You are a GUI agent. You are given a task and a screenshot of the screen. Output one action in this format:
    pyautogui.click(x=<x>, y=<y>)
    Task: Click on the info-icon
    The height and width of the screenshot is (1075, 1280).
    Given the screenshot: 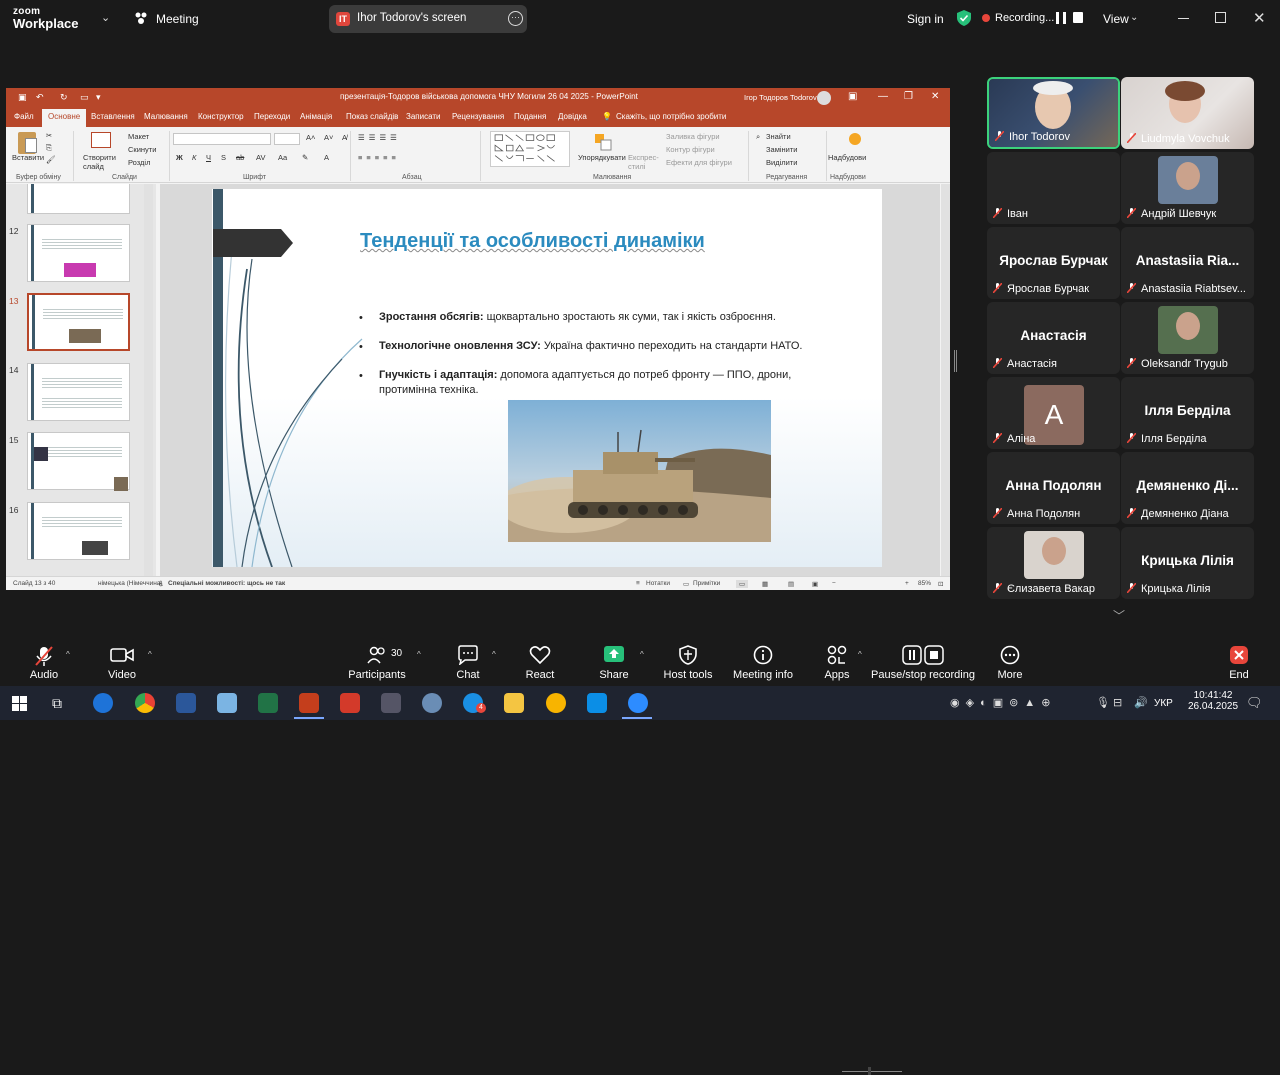 What is the action you would take?
    pyautogui.click(x=763, y=655)
    